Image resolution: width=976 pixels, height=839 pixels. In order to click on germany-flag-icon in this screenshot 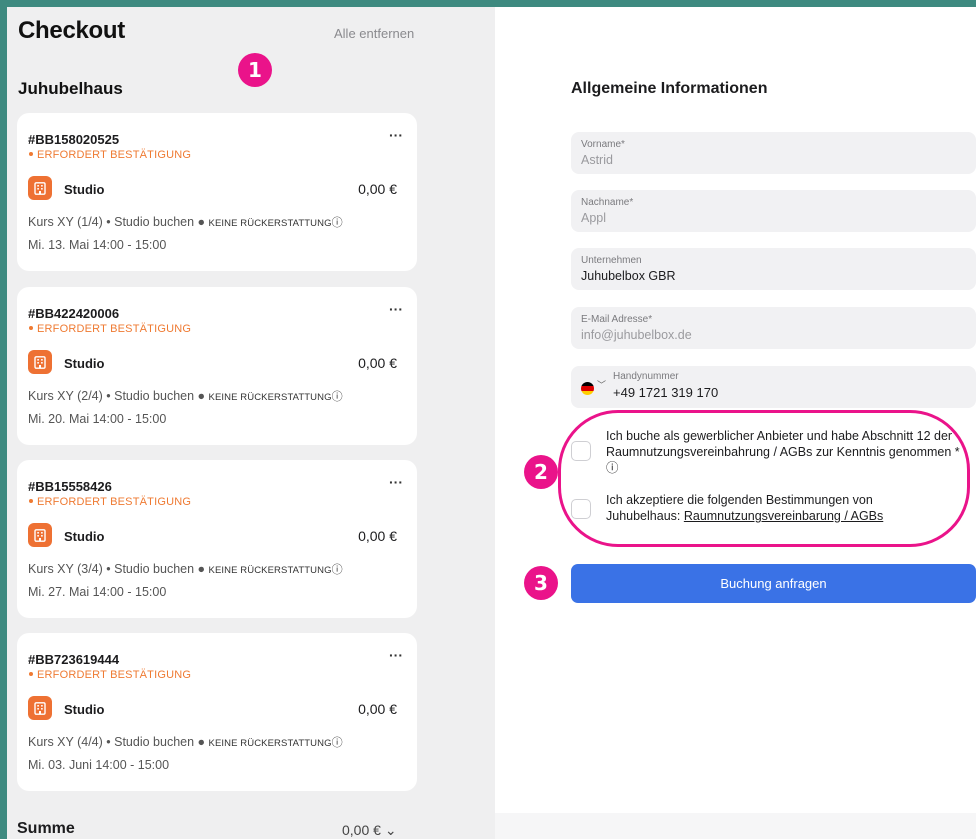, I will do `click(587, 388)`.